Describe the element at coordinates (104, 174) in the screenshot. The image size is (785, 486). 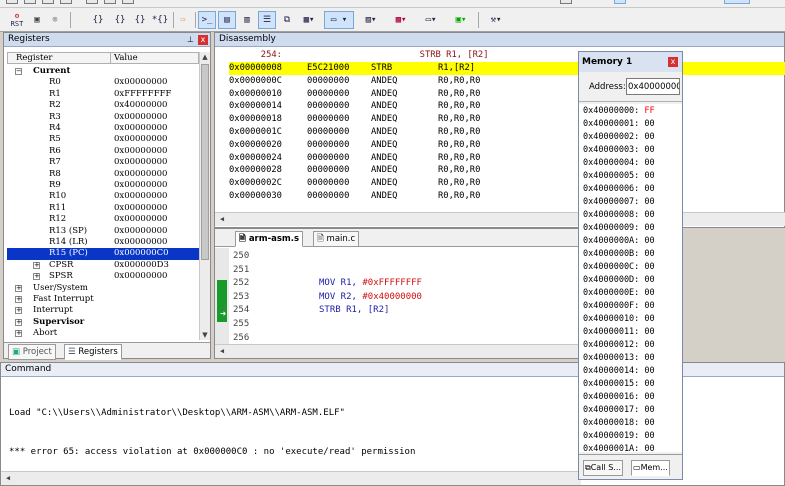
I see `register-row: R8 0x00000000` at that location.